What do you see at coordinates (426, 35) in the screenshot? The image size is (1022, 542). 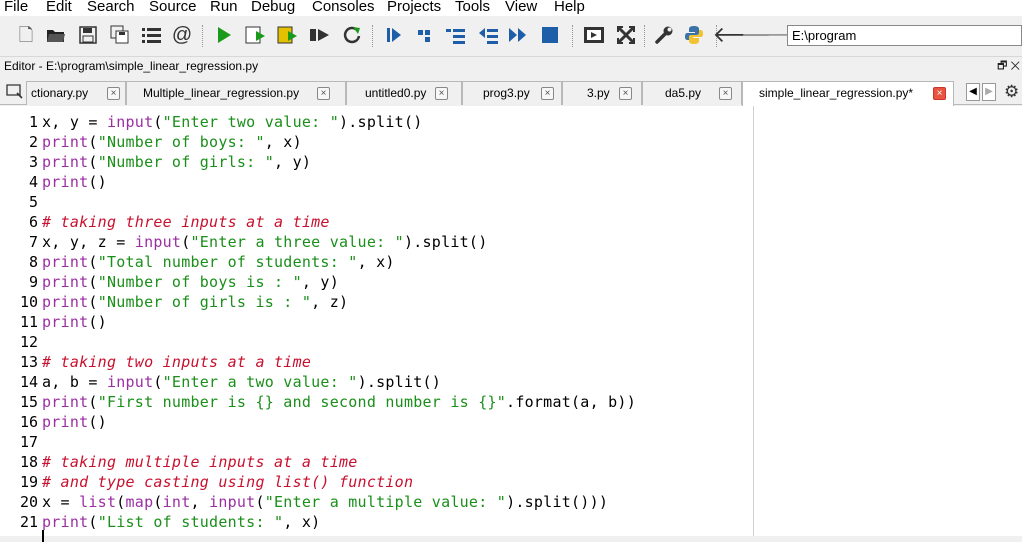 I see `step-icon` at bounding box center [426, 35].